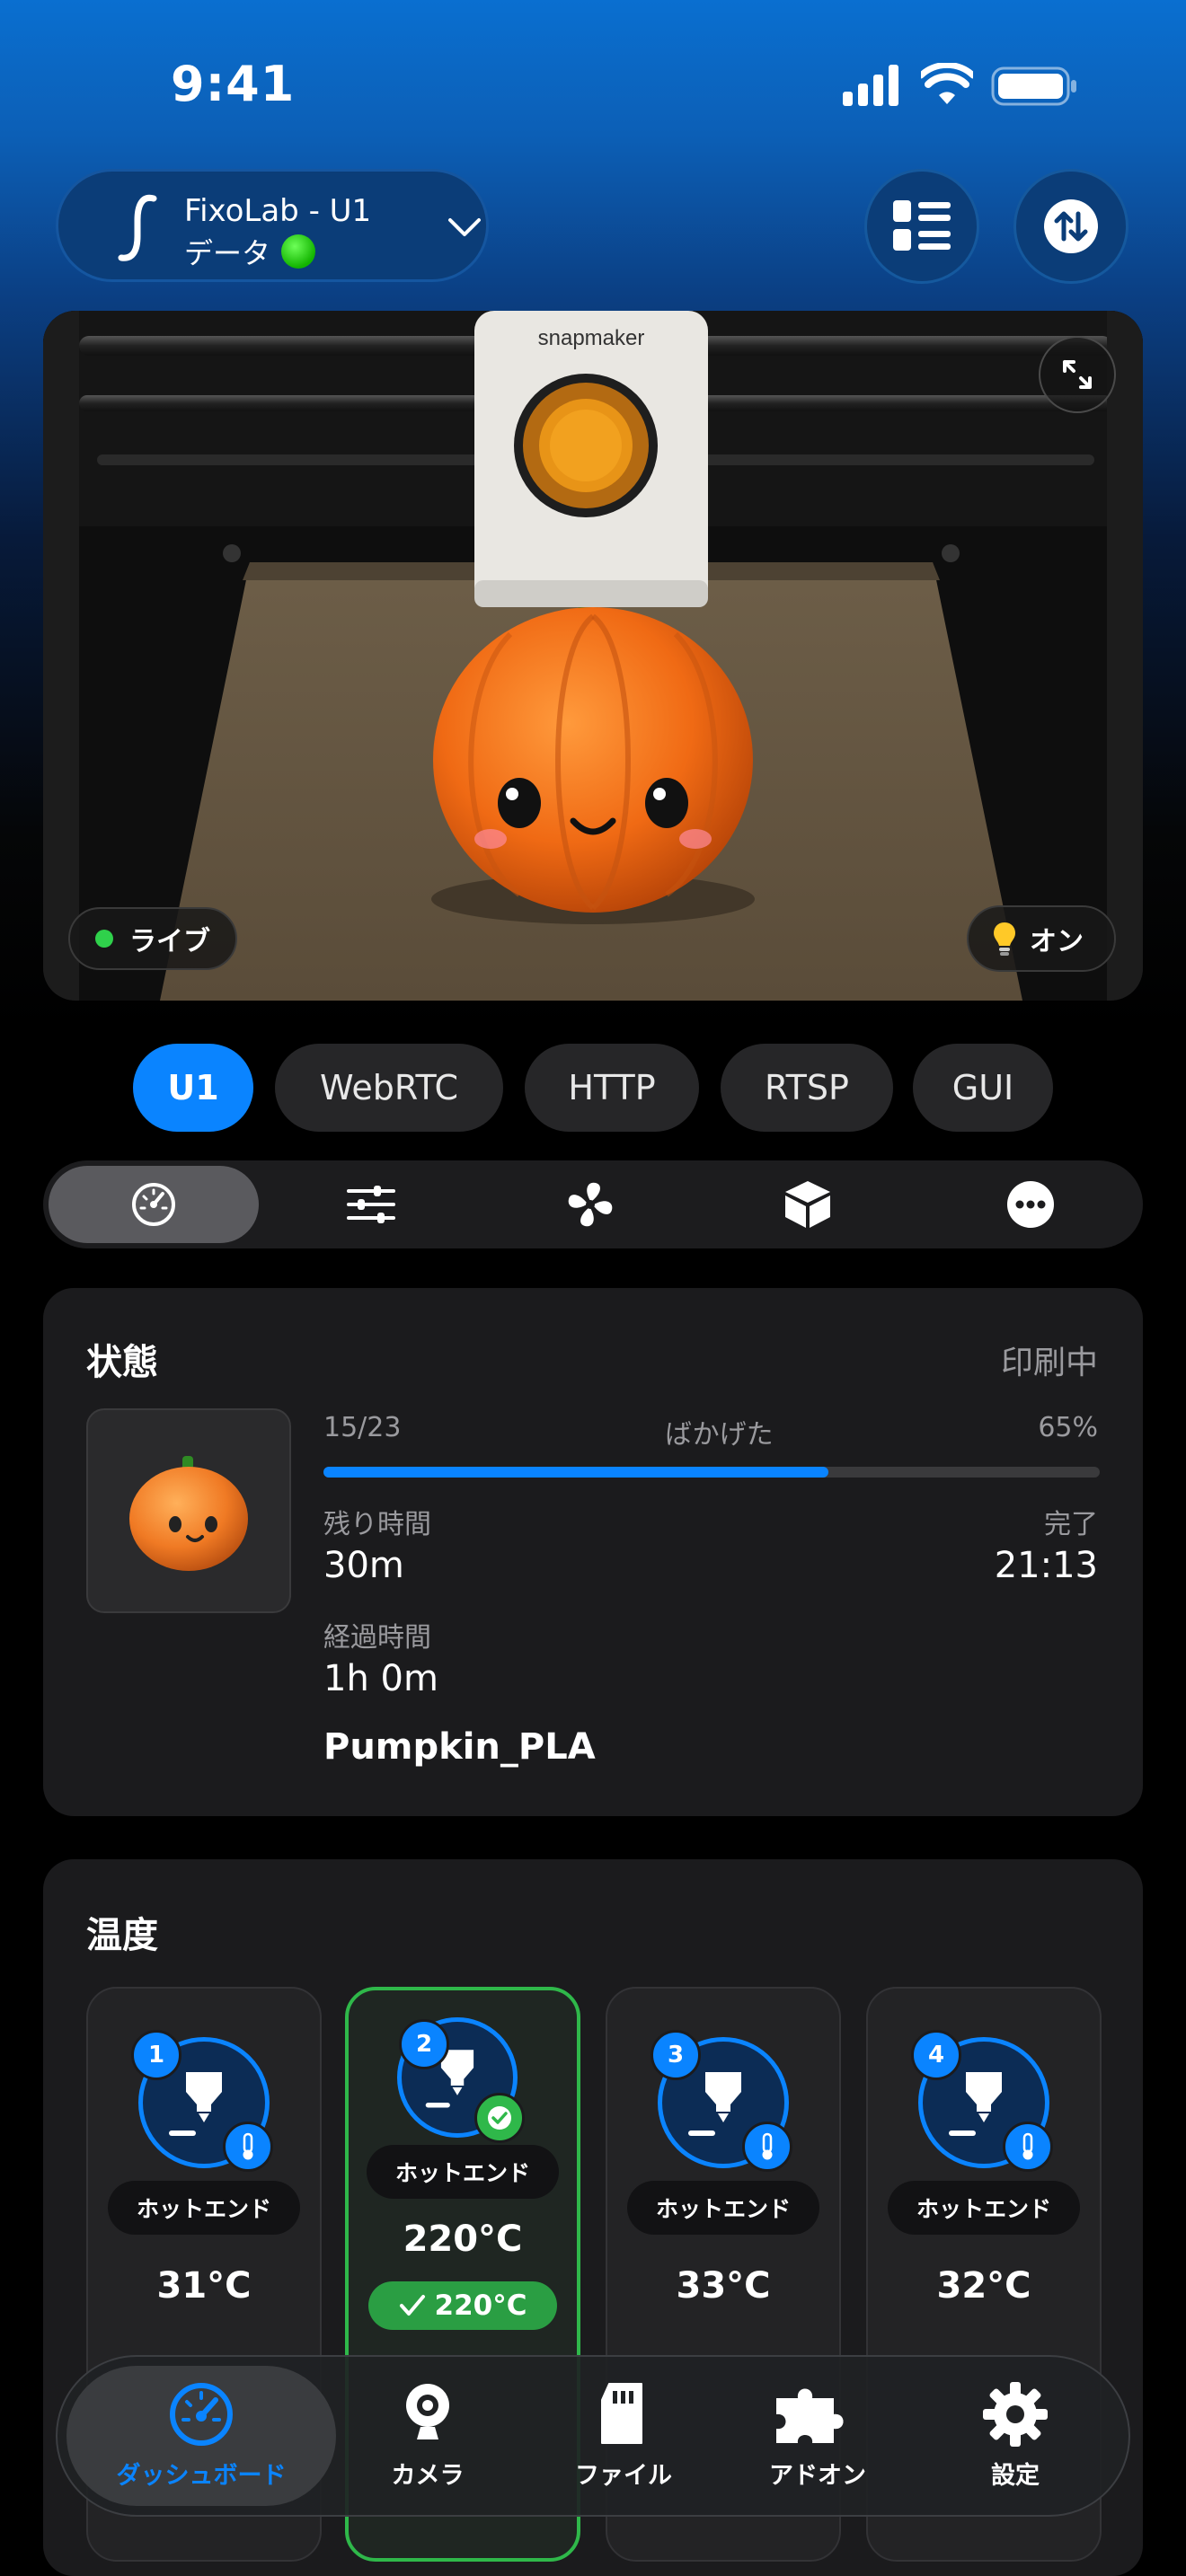 Image resolution: width=1186 pixels, height=2576 pixels. I want to click on light-label: オン, so click(1057, 941).